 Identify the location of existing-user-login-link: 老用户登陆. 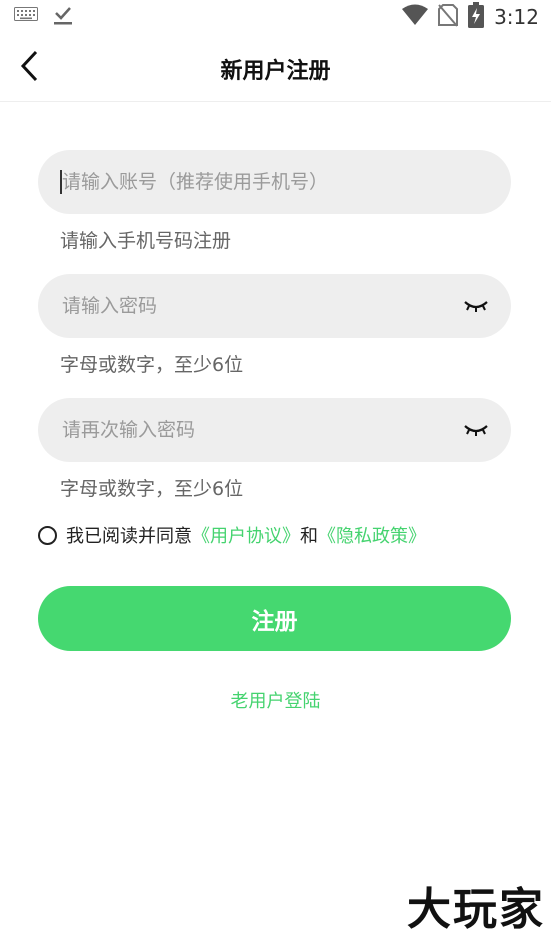
(275, 700).